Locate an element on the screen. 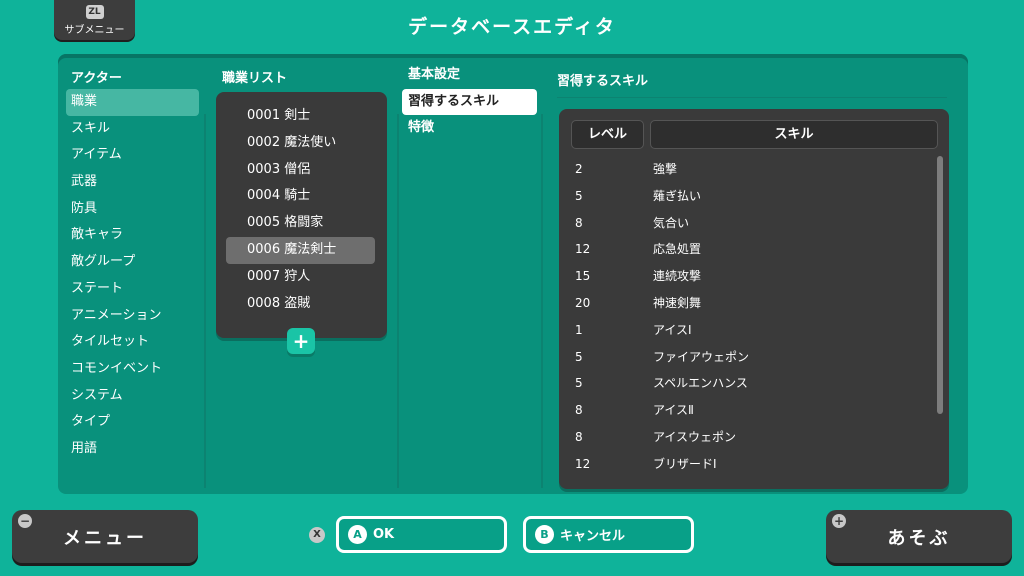 The width and height of the screenshot is (1024, 576). skill-level-cell: 1 is located at coordinates (579, 329).